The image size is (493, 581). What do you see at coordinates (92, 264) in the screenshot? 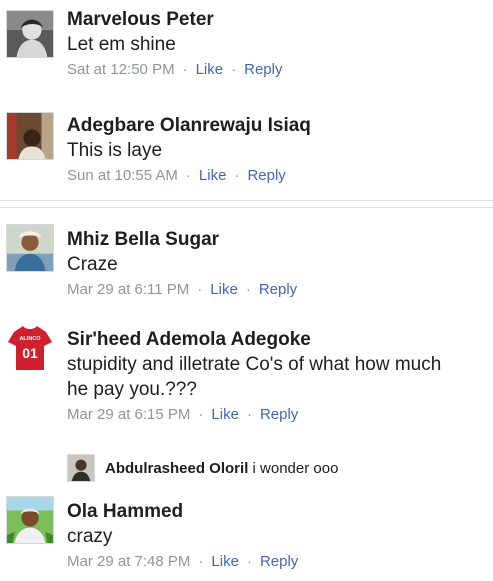
I see `comment-text: Craze` at bounding box center [92, 264].